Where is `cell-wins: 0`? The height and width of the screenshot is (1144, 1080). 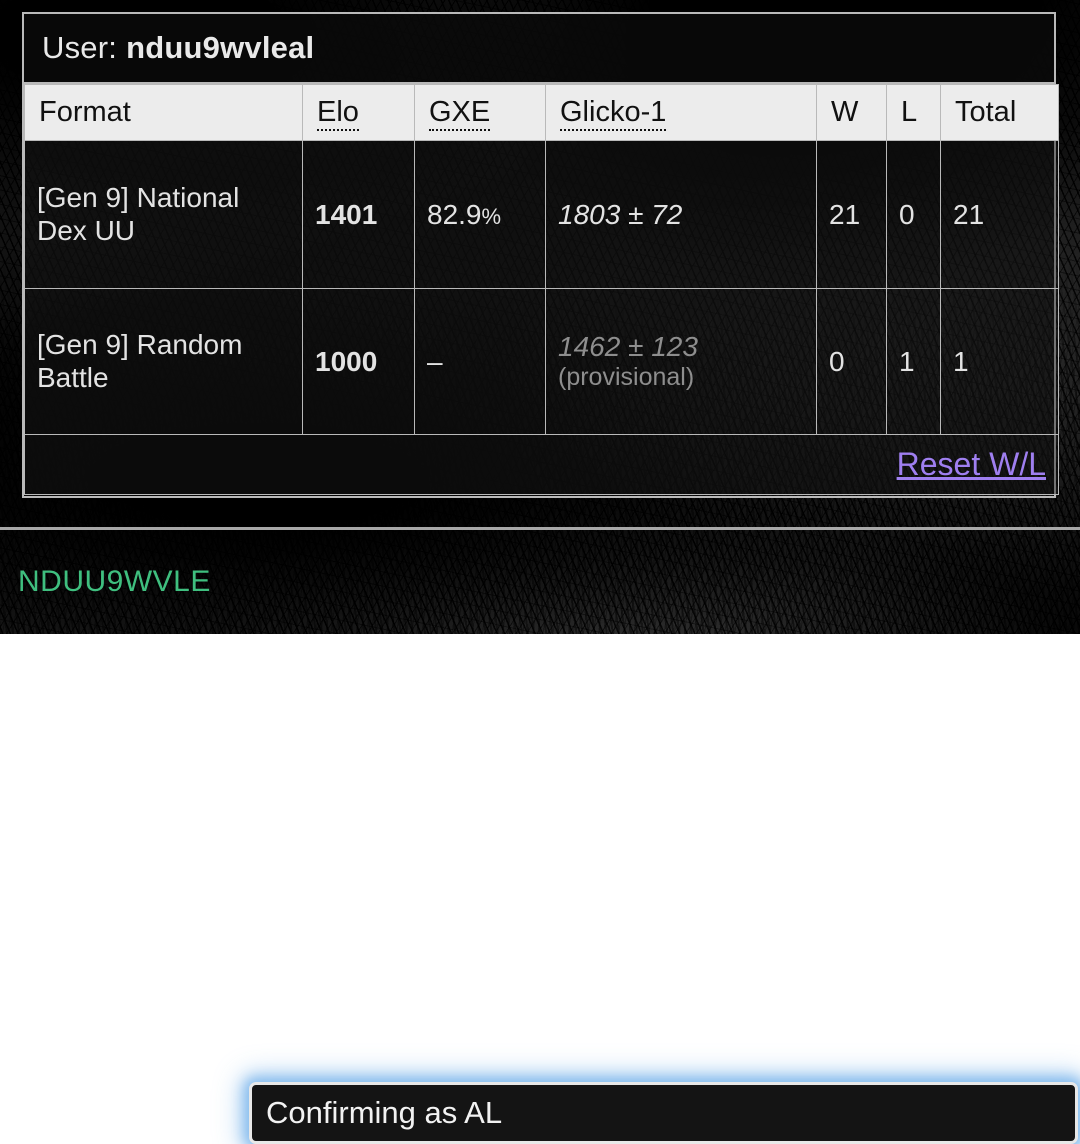 cell-wins: 0 is located at coordinates (852, 362).